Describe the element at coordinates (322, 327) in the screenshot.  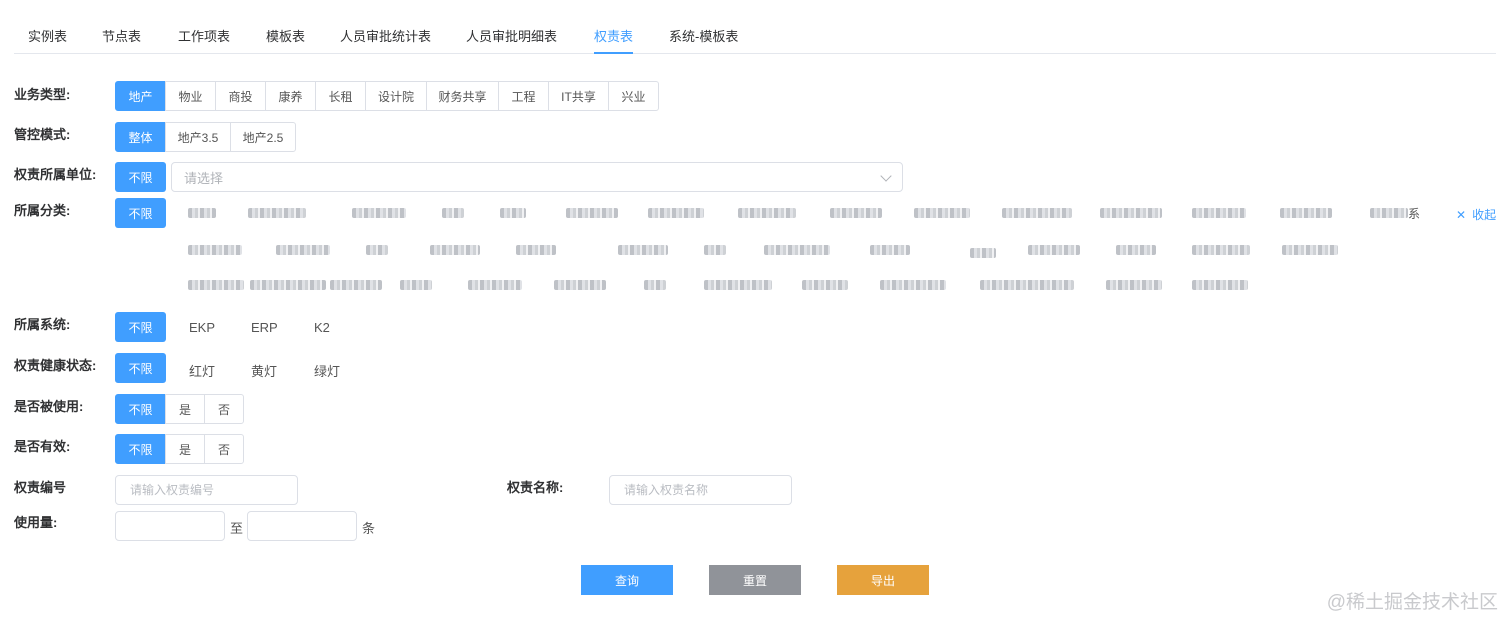
I see `system-option-k2: K2` at that location.